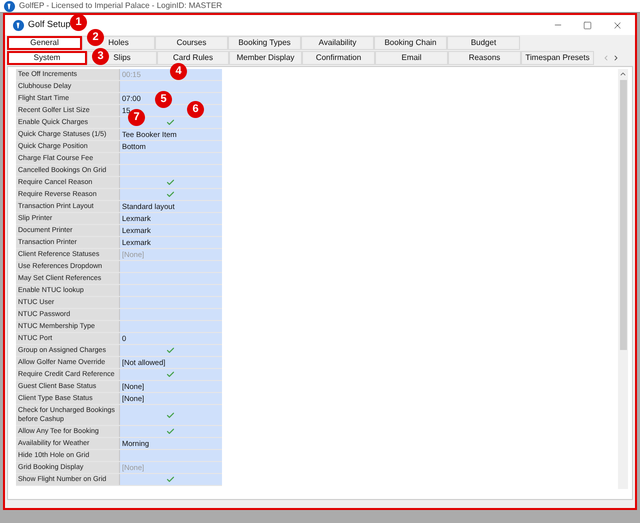  Describe the element at coordinates (411, 58) in the screenshot. I see `tab: Email` at that location.